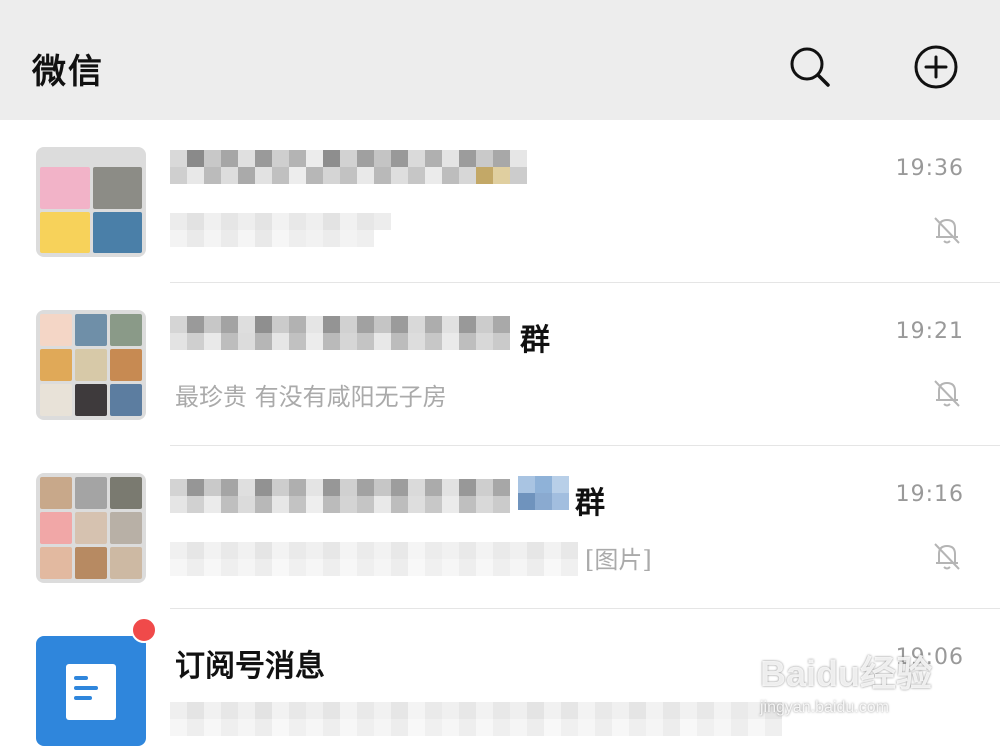 Image resolution: width=1000 pixels, height=754 pixels. What do you see at coordinates (929, 331) in the screenshot?
I see `chat-time: 19:21` at bounding box center [929, 331].